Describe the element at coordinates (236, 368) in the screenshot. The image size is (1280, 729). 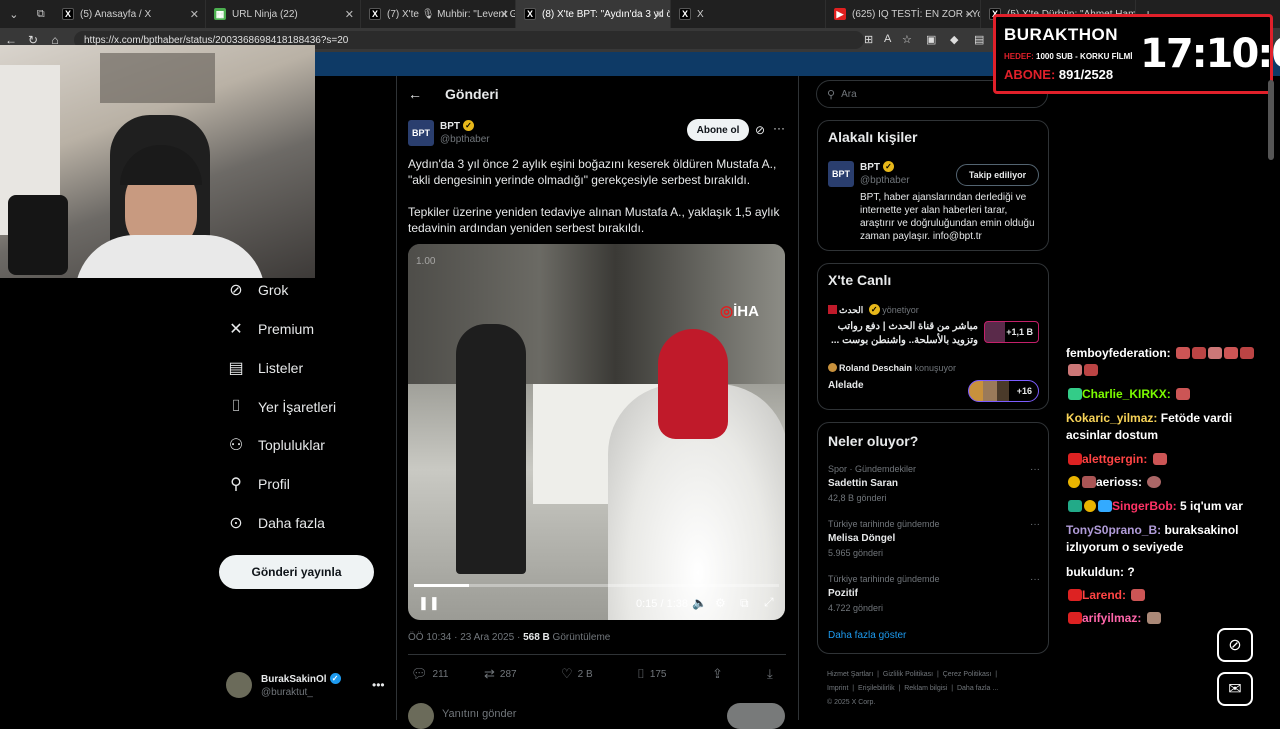
I see `list-icon: ▤` at that location.